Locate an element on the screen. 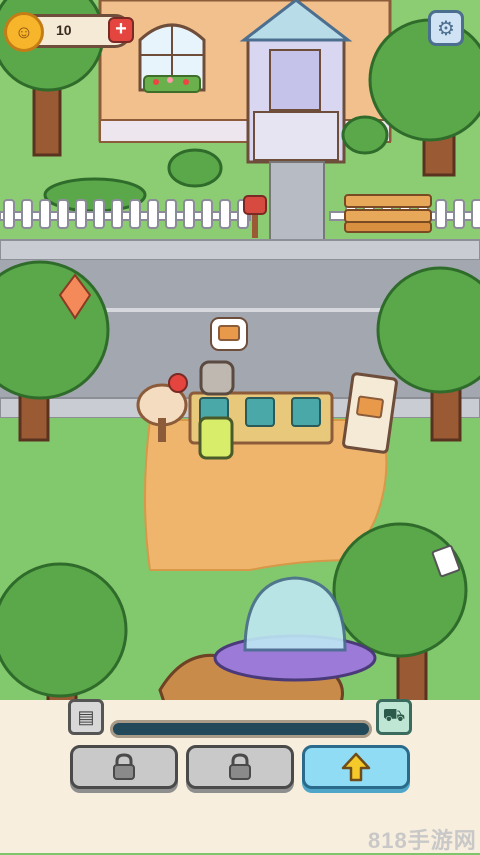  food-truck-button: ⛟ is located at coordinates (394, 717).